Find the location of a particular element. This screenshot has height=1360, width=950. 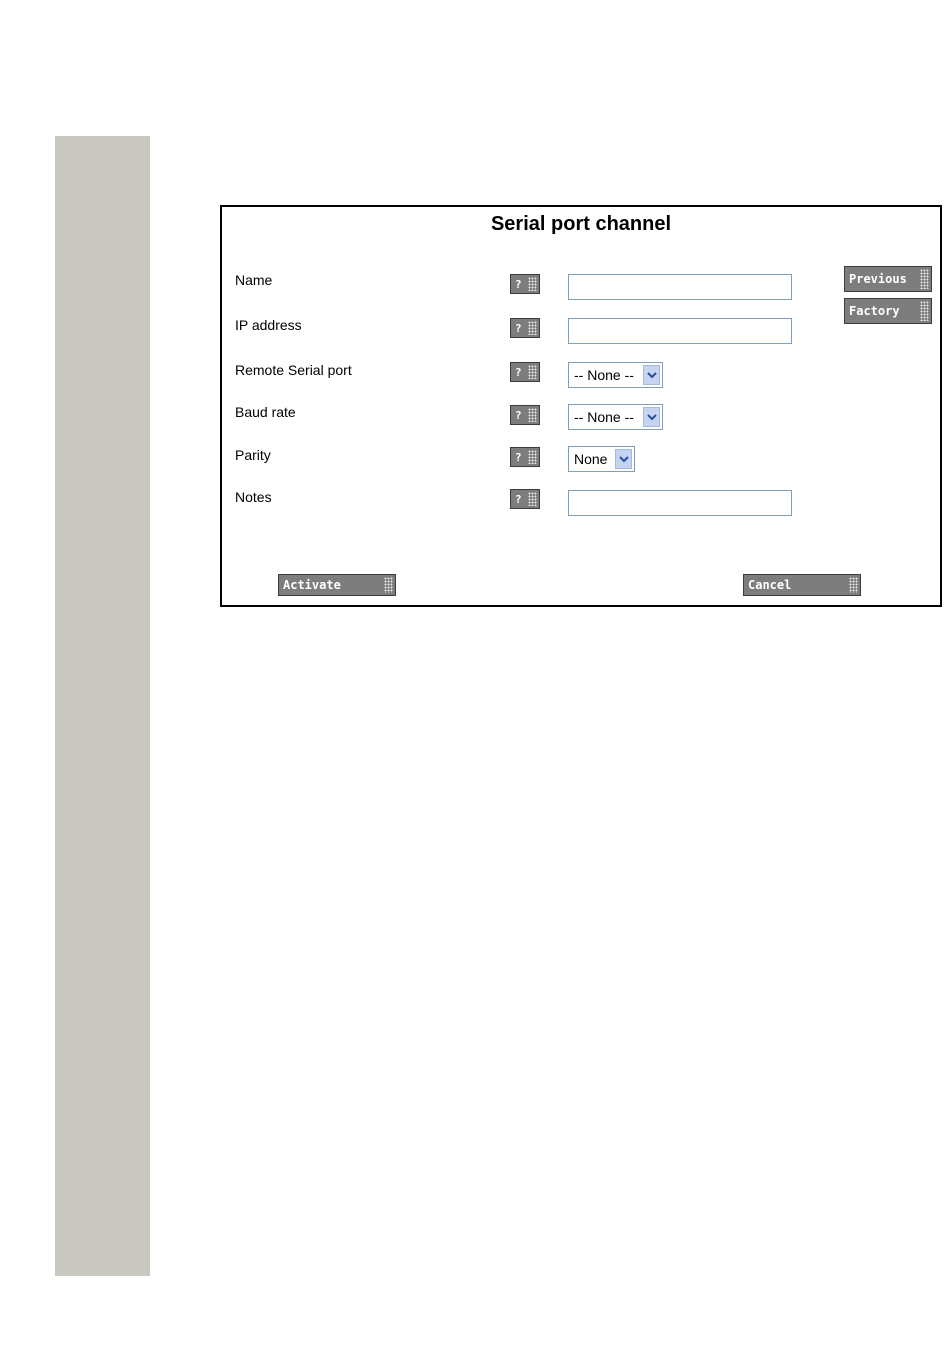

baud-rate-select: -- None -- is located at coordinates (615, 417).